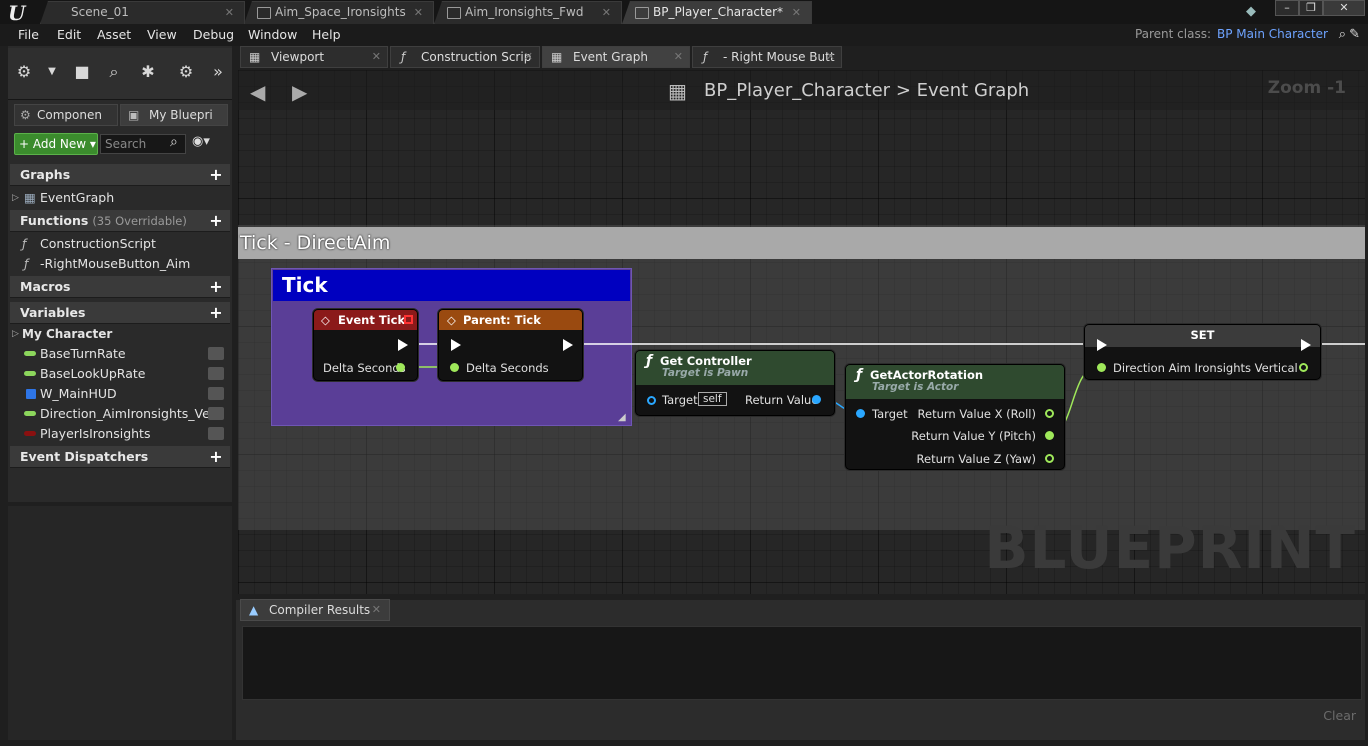 The image size is (1368, 746). Describe the element at coordinates (705, 373) in the screenshot. I see `node-subtitle: Target is Pawn` at that location.